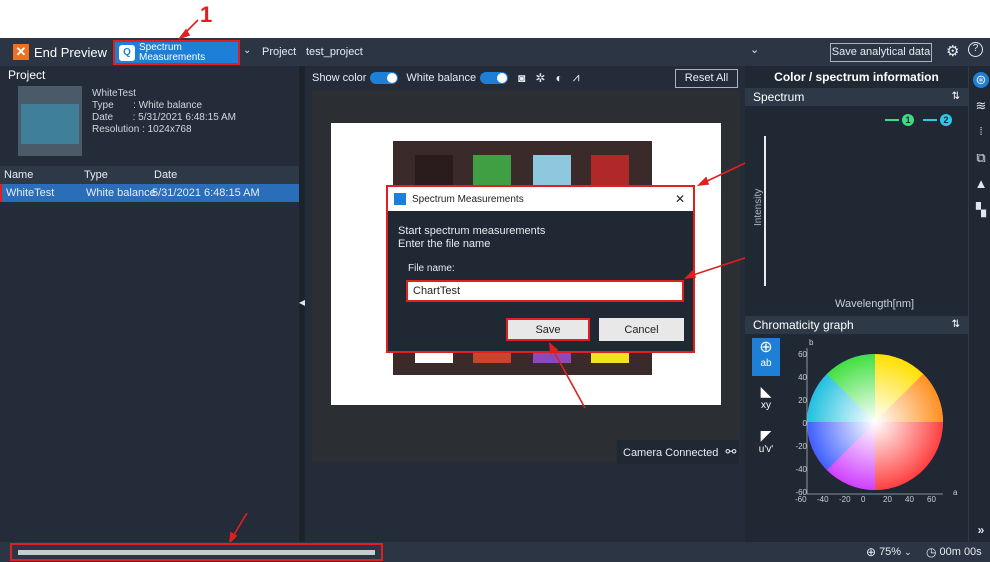  I want to click on xy-triangle-icon: ◣, so click(766, 391).